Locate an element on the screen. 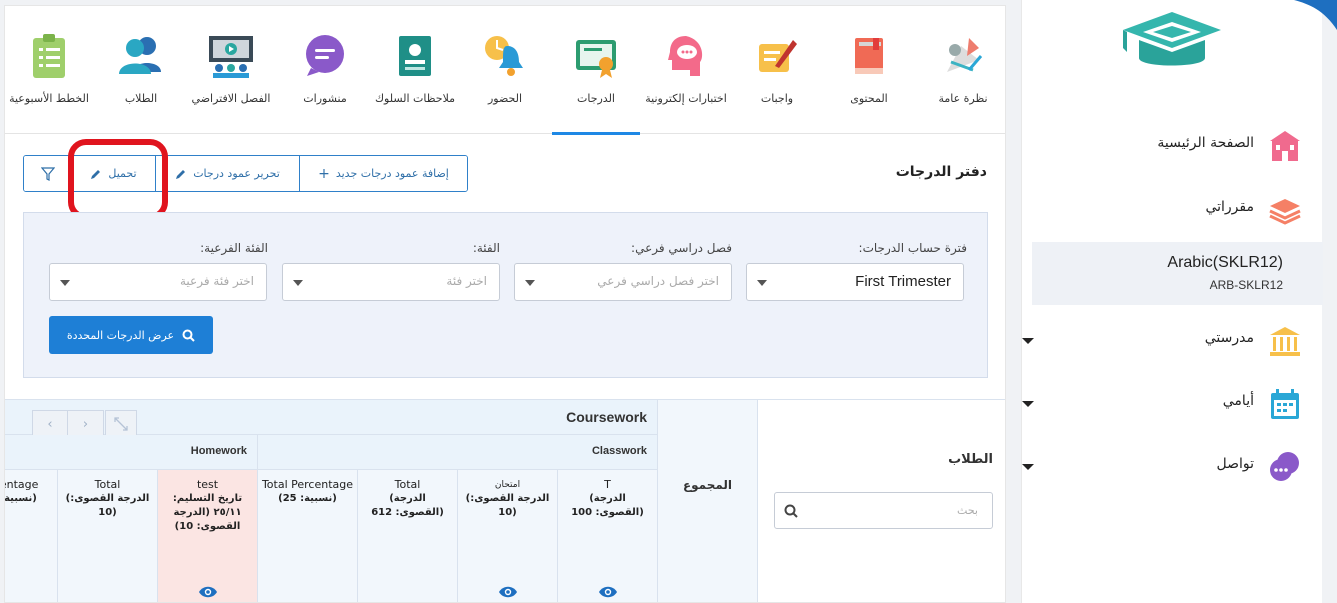 This screenshot has width=1337, height=603. quiz-icon is located at coordinates (685, 56).